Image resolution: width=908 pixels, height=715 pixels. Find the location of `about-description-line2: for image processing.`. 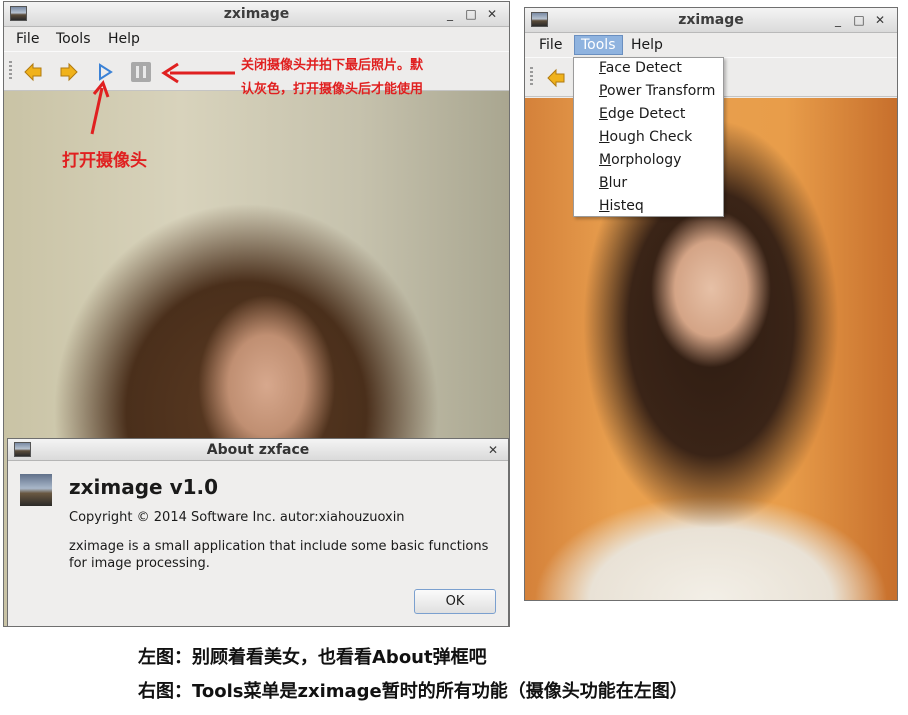

about-description-line2: for image processing. is located at coordinates (139, 563).